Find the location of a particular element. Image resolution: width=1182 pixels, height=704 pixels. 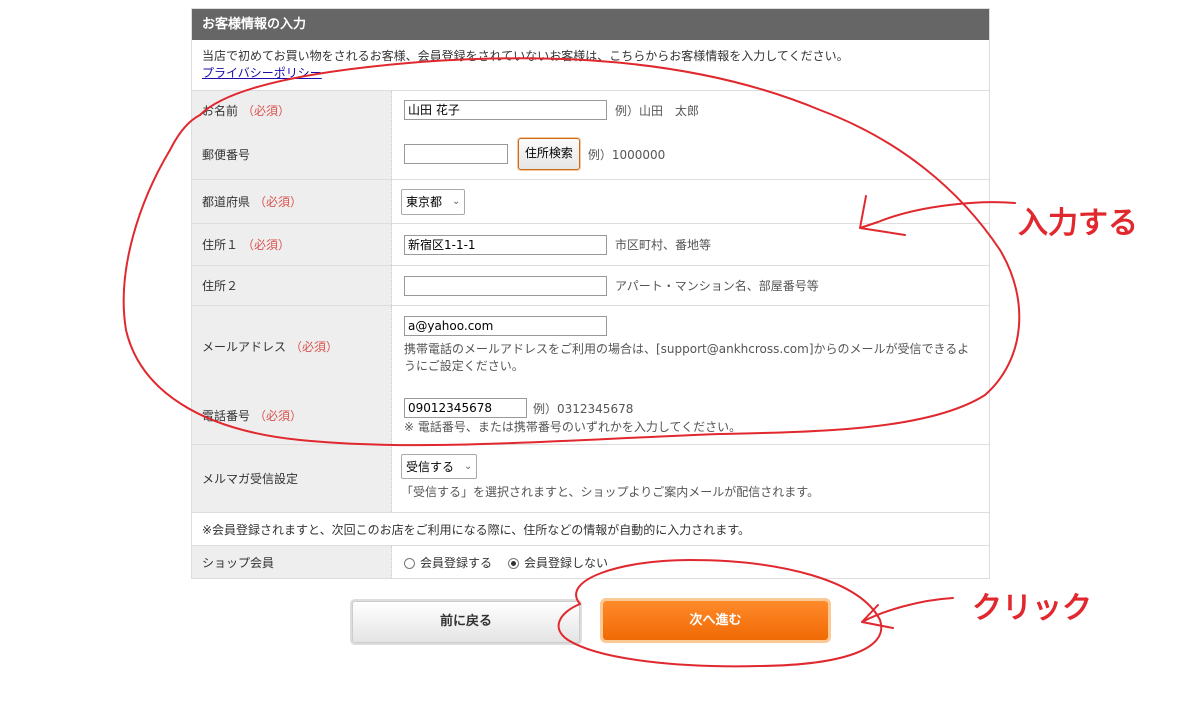

shop-member-label: ショップ会員 is located at coordinates (238, 562).